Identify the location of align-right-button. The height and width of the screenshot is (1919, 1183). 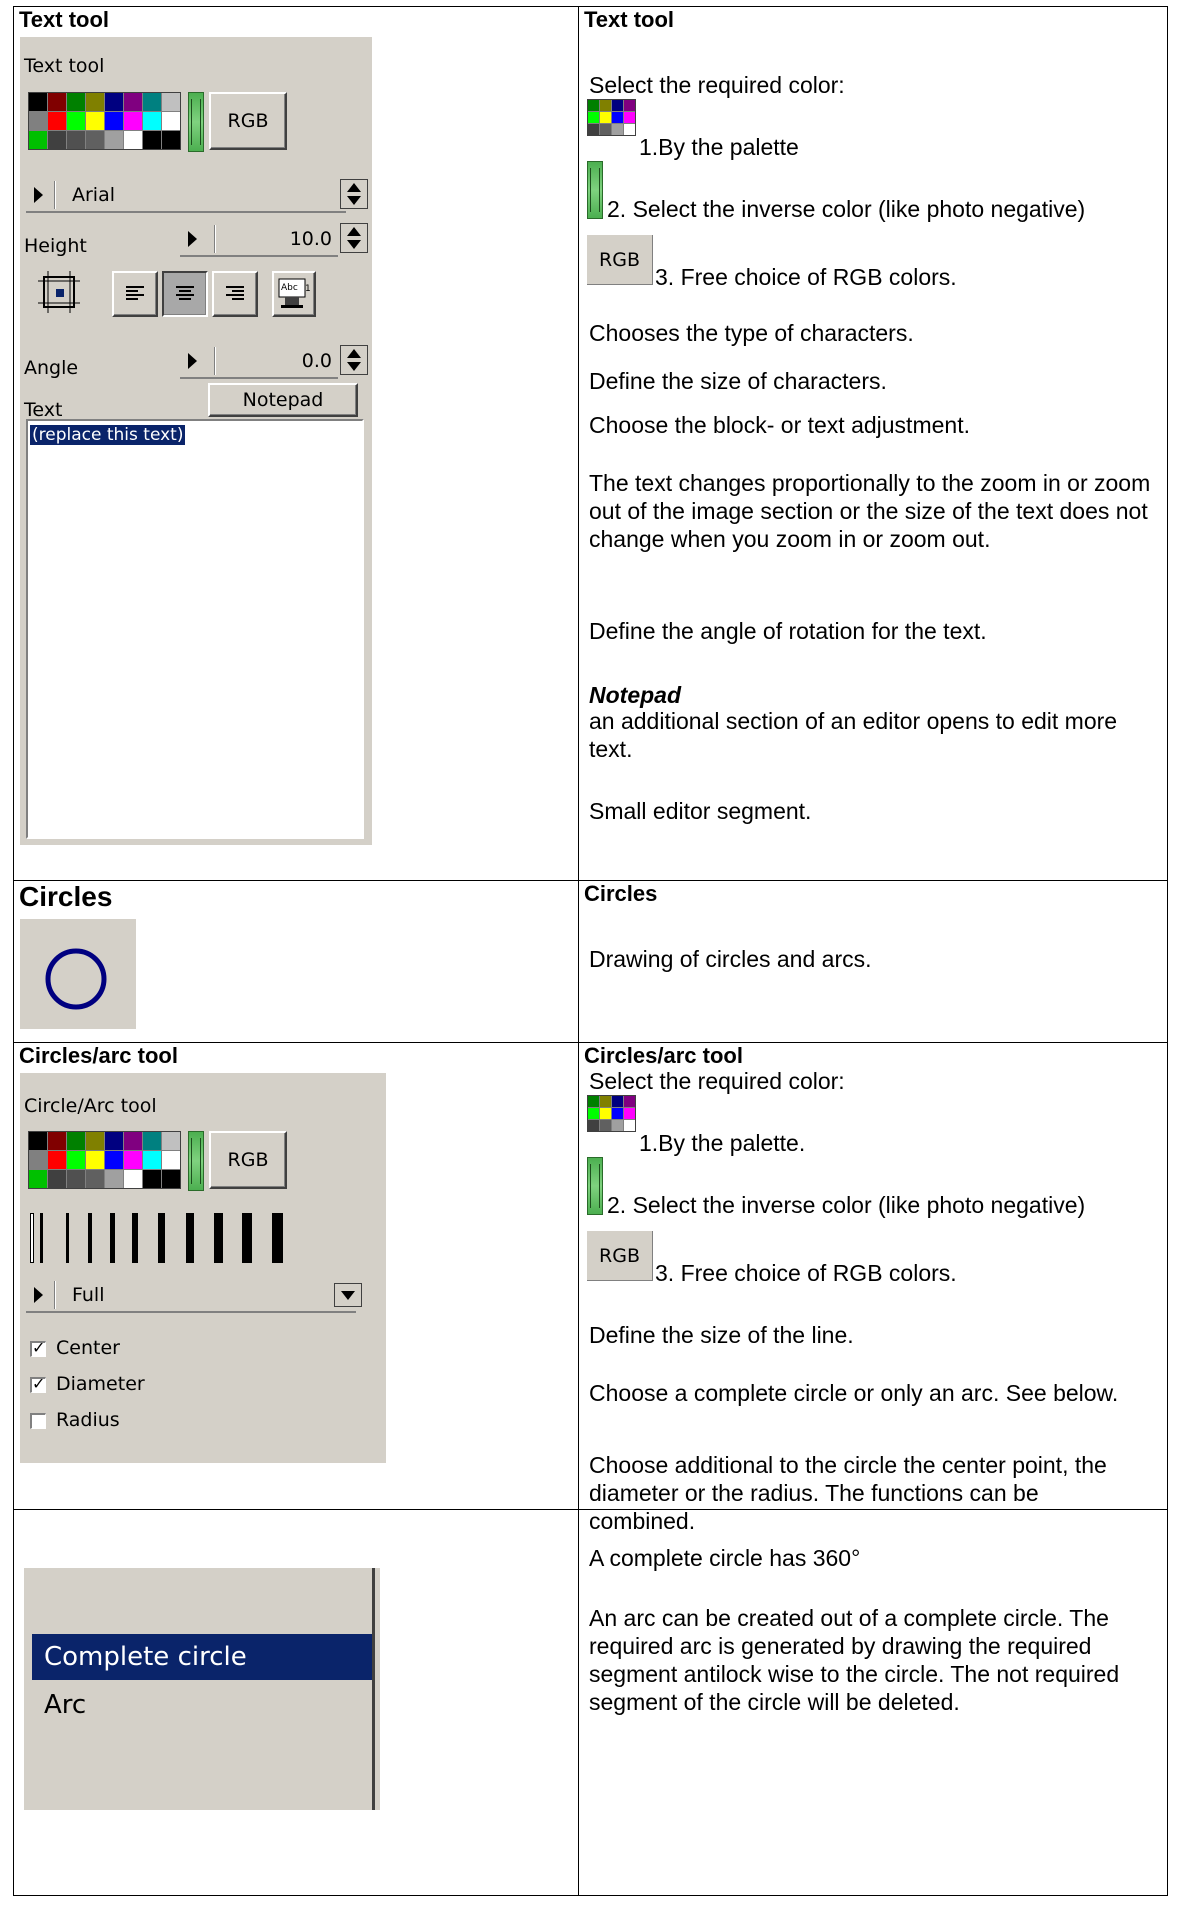
(235, 294).